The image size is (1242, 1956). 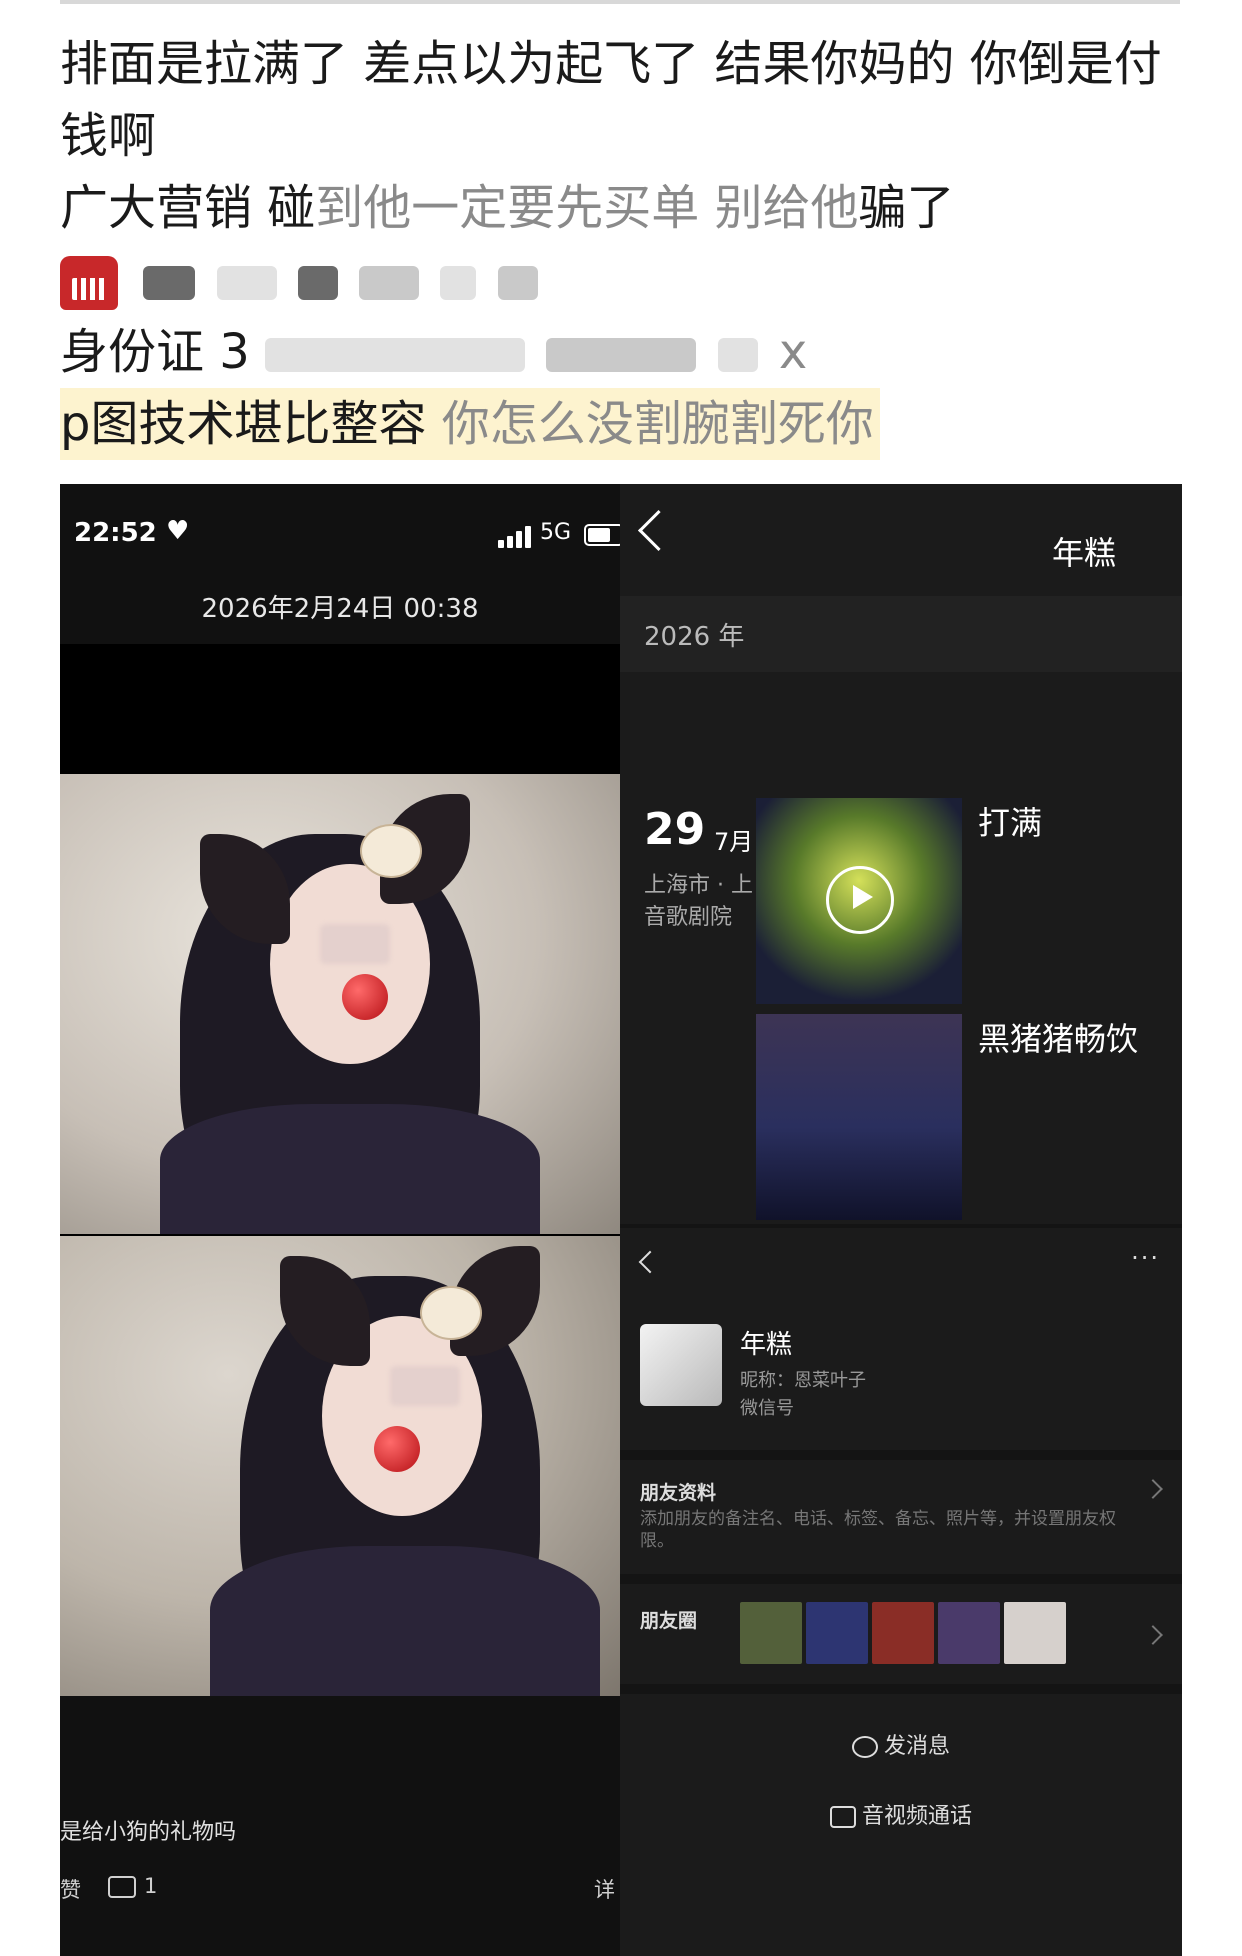 I want to click on telephone-icon, so click(x=89, y=283).